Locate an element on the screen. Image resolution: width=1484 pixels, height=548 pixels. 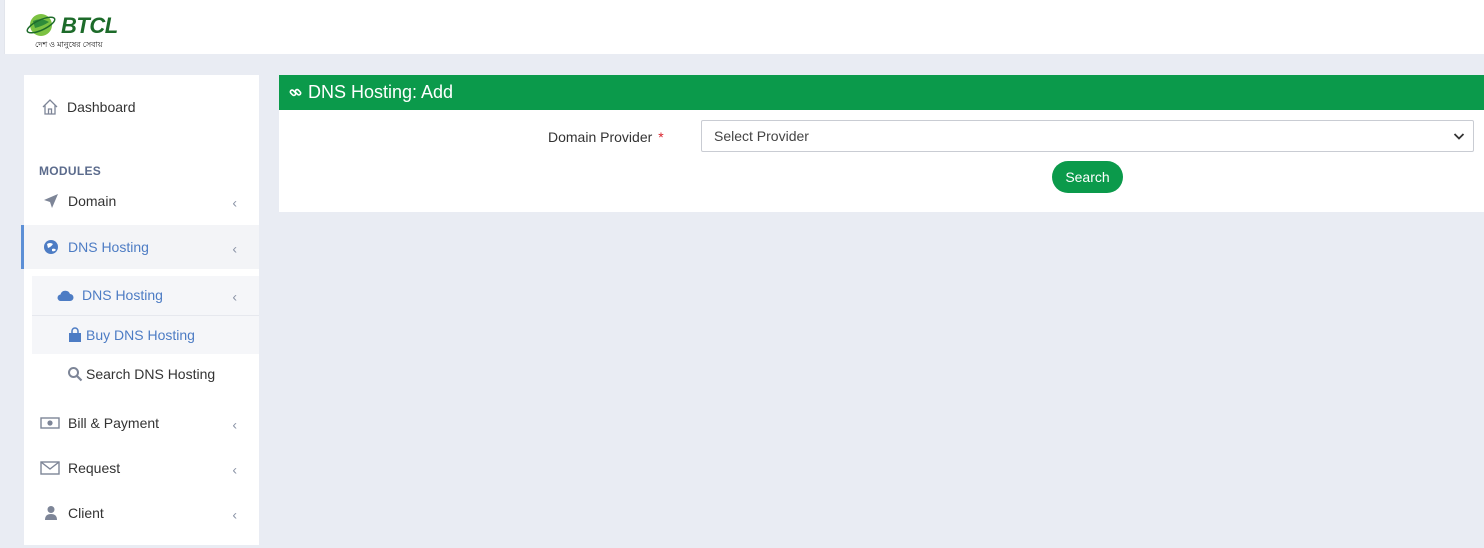
money-icon is located at coordinates (50, 423).